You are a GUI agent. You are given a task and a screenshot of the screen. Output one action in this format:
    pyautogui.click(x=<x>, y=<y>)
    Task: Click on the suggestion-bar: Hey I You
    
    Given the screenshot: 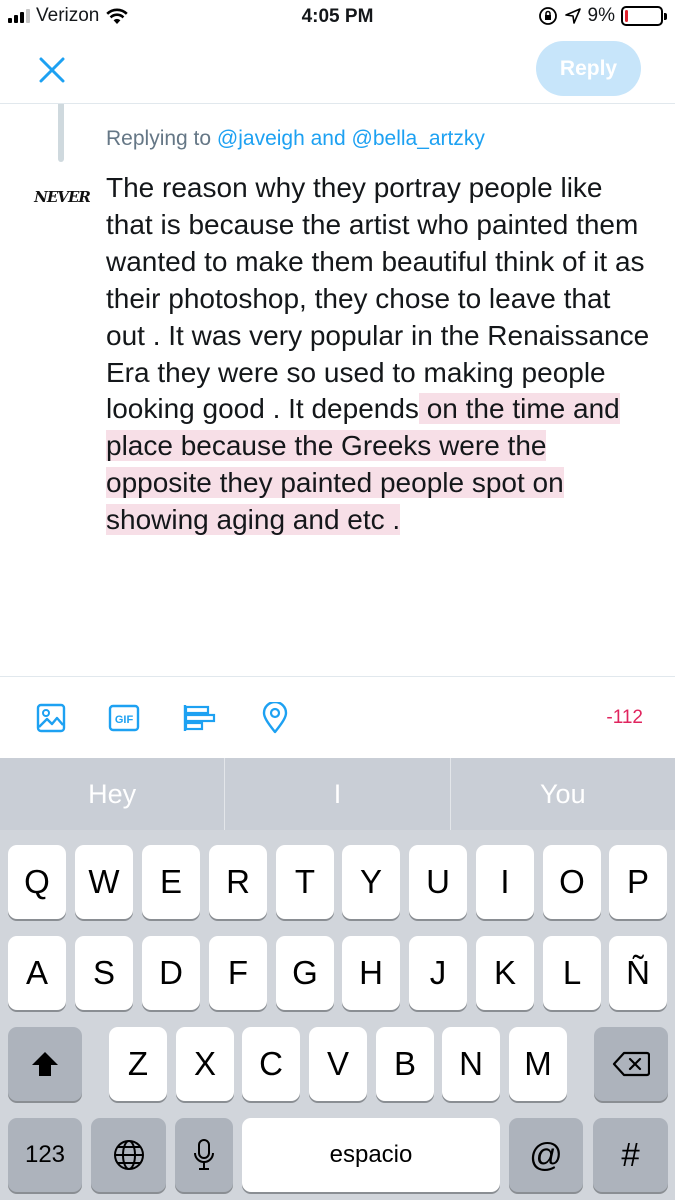 What is the action you would take?
    pyautogui.click(x=337, y=794)
    